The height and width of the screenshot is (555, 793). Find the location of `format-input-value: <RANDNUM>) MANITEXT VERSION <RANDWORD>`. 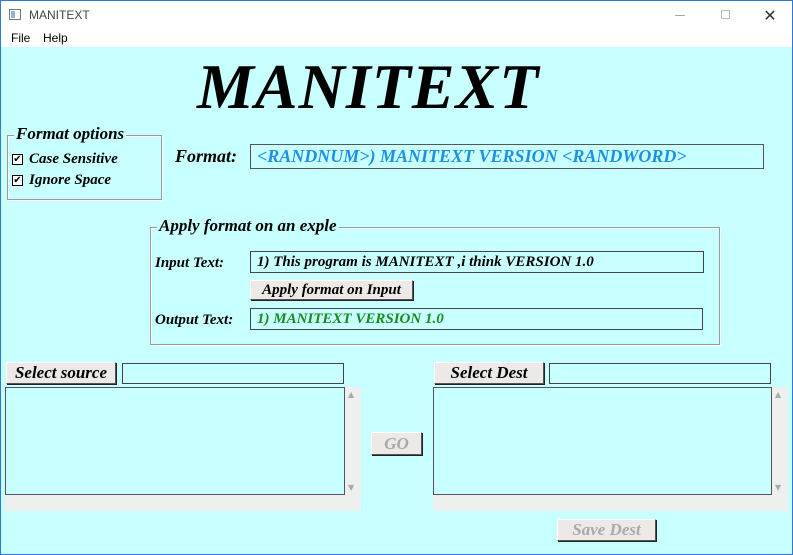

format-input-value: <RANDNUM>) MANITEXT VERSION <RANDWORD> is located at coordinates (472, 156).